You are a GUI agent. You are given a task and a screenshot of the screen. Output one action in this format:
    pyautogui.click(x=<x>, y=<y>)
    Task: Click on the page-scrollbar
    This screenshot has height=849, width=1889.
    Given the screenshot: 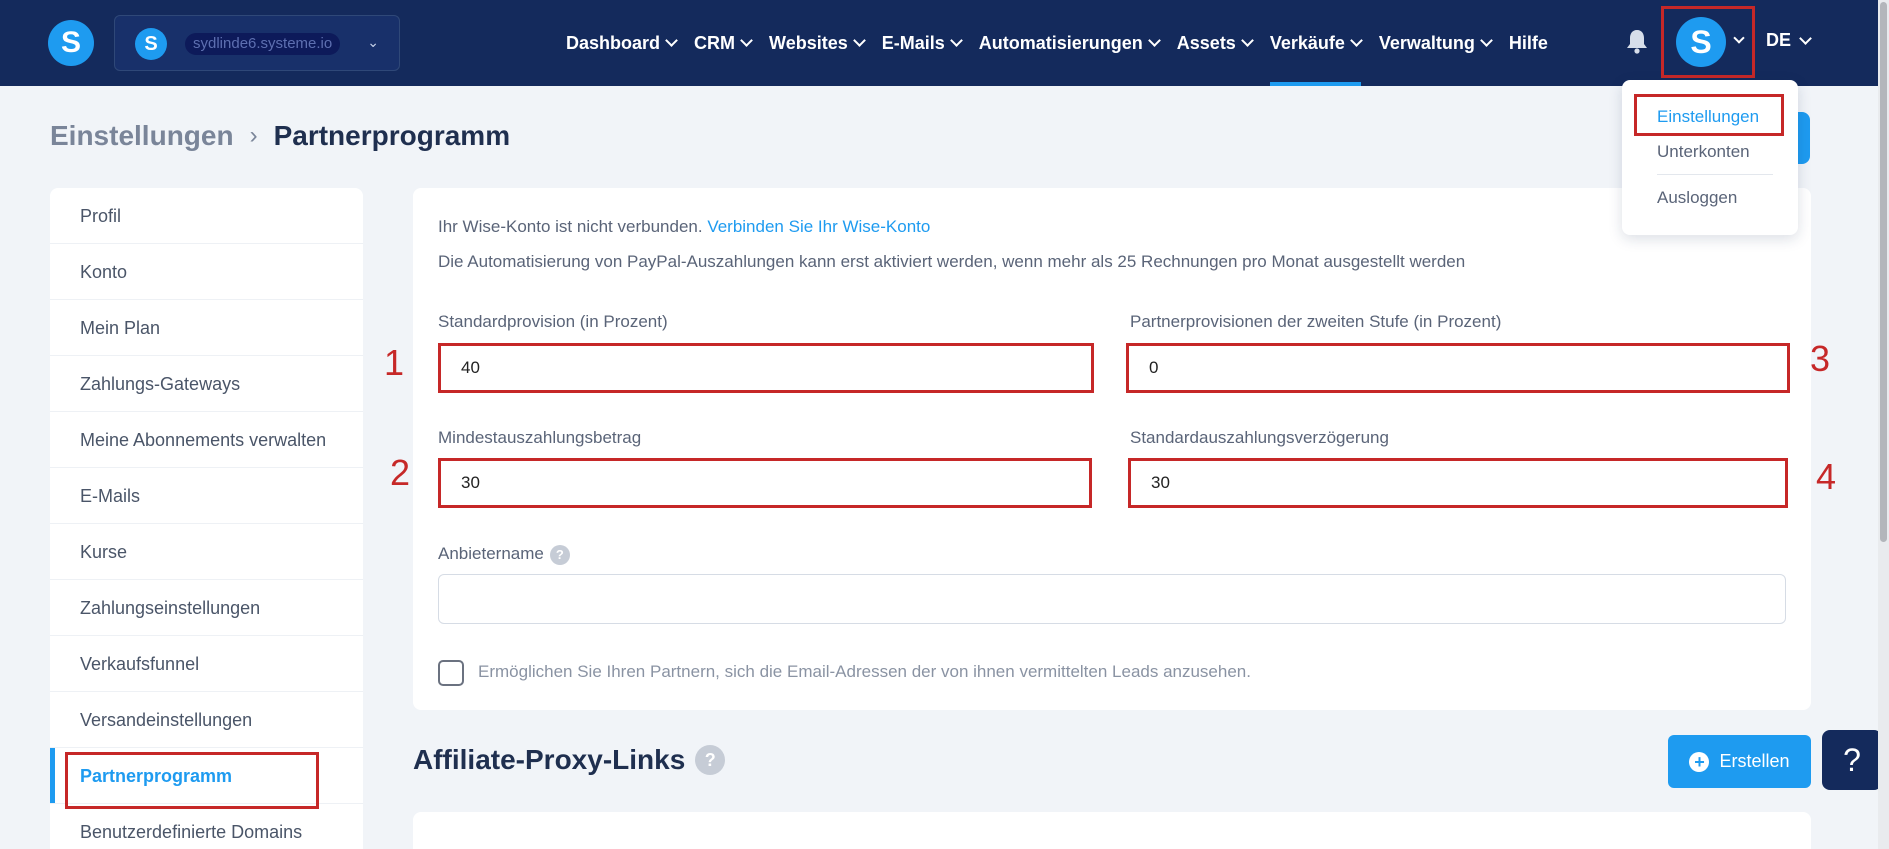 What is the action you would take?
    pyautogui.click(x=1883, y=424)
    